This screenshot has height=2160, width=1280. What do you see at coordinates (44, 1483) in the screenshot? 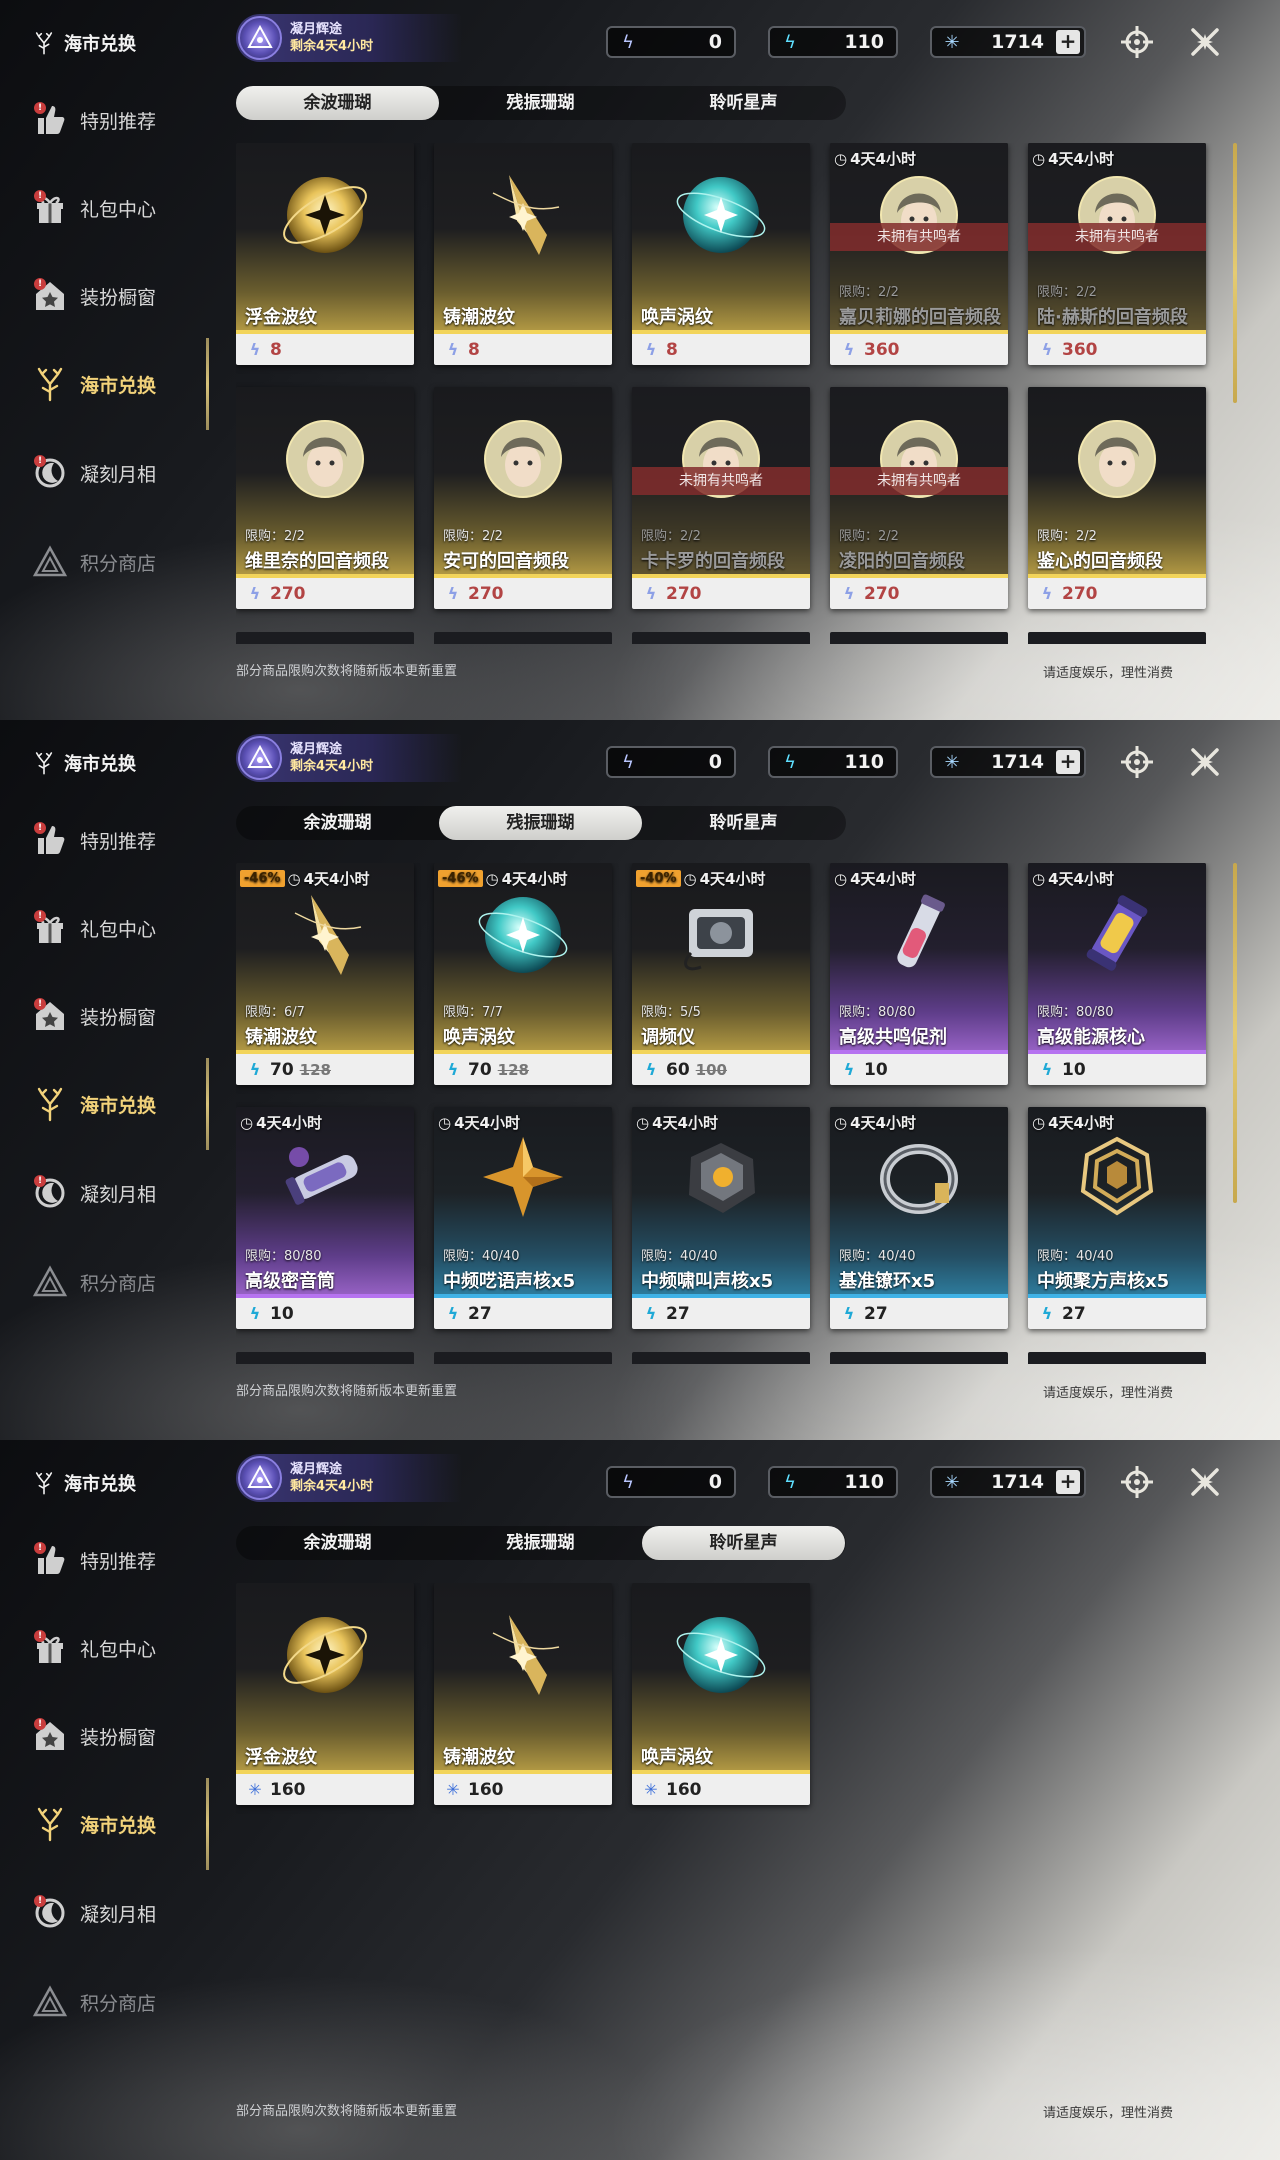
I see `coral-icon` at bounding box center [44, 1483].